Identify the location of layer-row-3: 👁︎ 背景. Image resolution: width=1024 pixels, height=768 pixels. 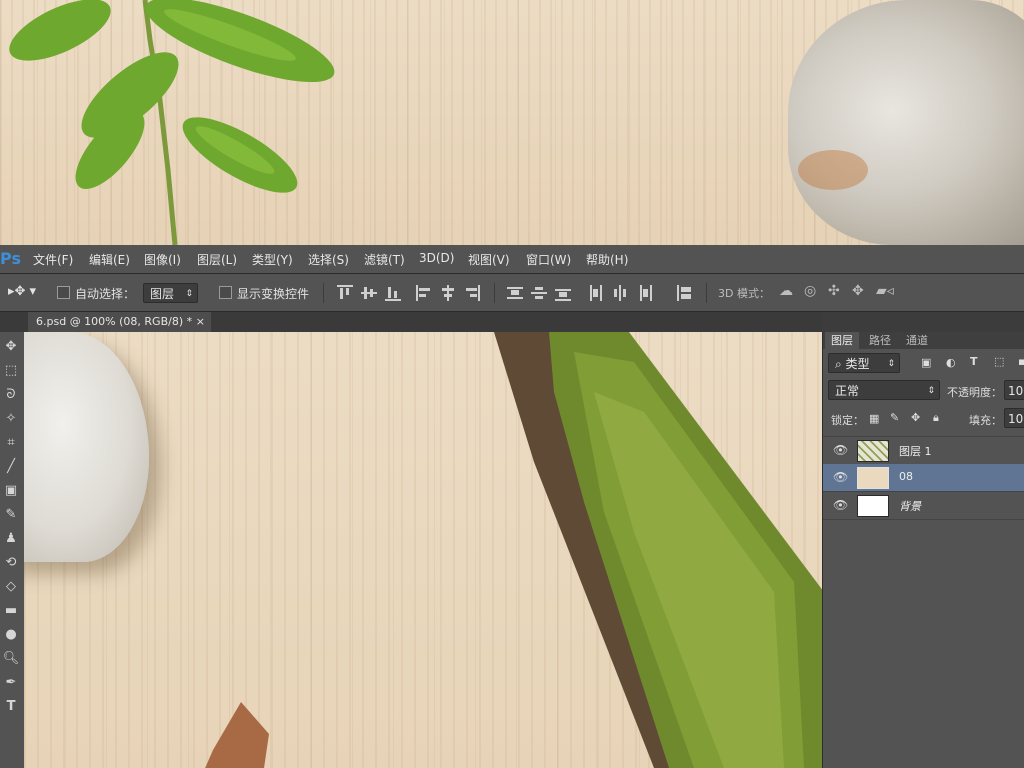
(923, 506).